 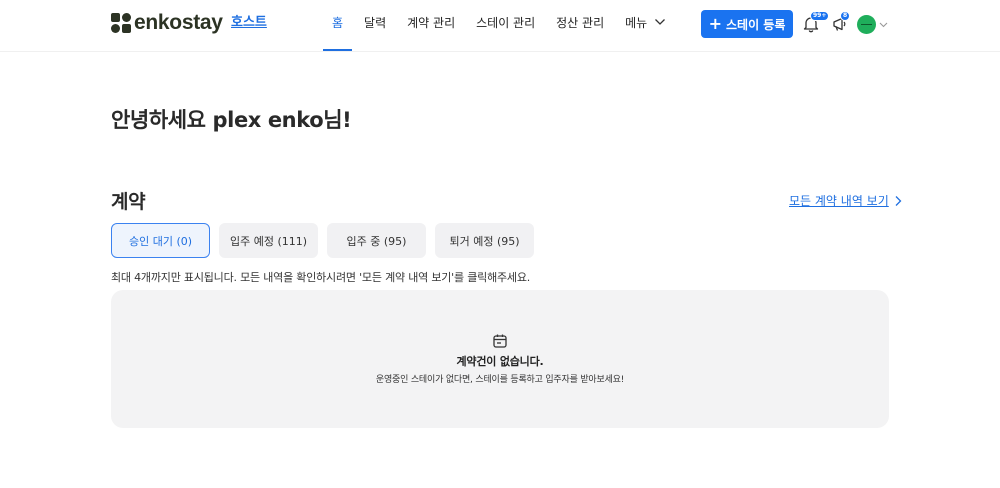 What do you see at coordinates (580, 23) in the screenshot?
I see `nav-label: 정산 관리` at bounding box center [580, 23].